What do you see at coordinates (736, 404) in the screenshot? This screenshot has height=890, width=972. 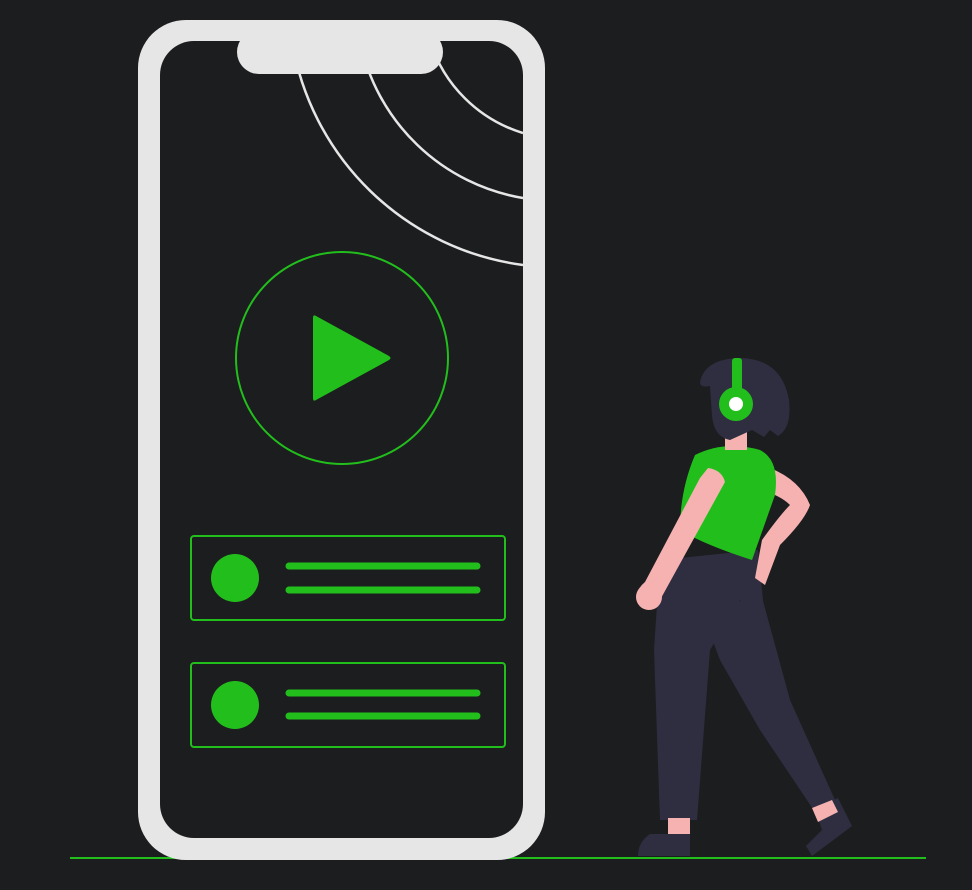 I see `headphones-earcup-dot` at bounding box center [736, 404].